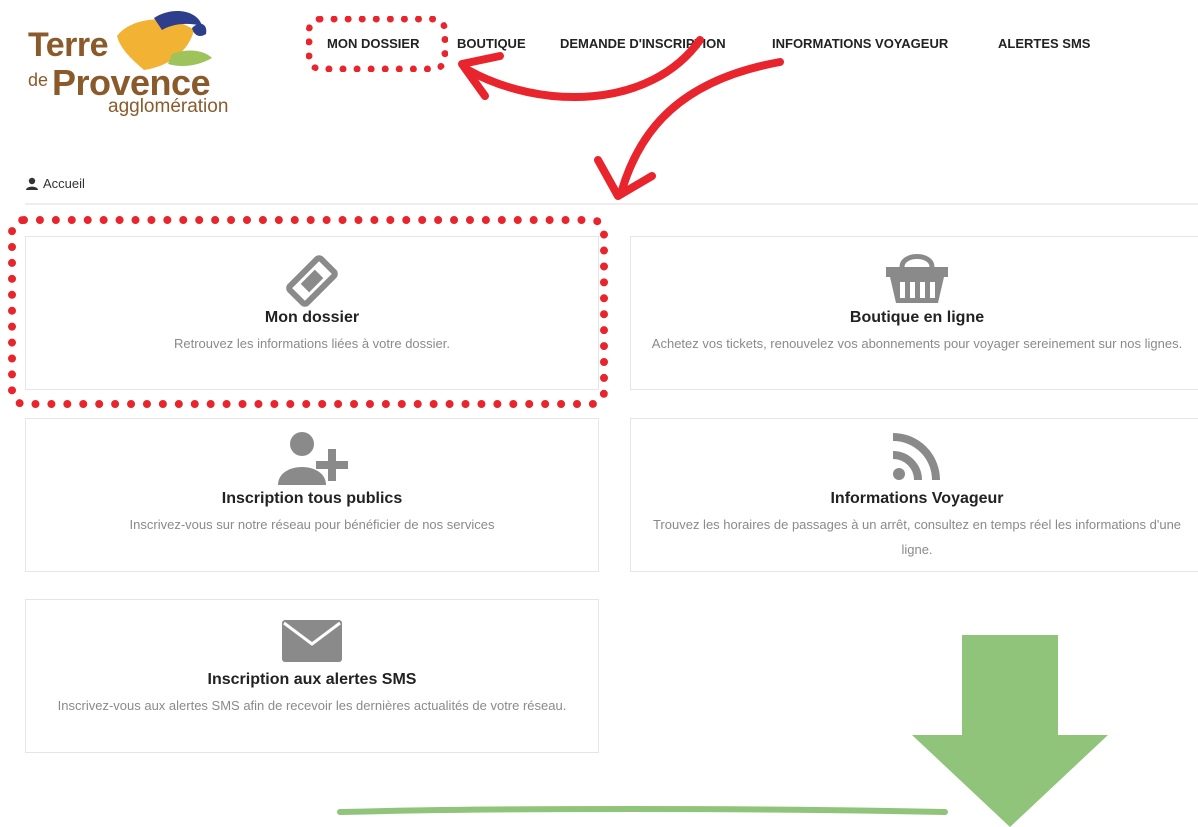 Image resolution: width=1198 pixels, height=827 pixels. I want to click on nav-item-informations-voyageur: INFORMATIONS VOYAGEUR, so click(860, 43).